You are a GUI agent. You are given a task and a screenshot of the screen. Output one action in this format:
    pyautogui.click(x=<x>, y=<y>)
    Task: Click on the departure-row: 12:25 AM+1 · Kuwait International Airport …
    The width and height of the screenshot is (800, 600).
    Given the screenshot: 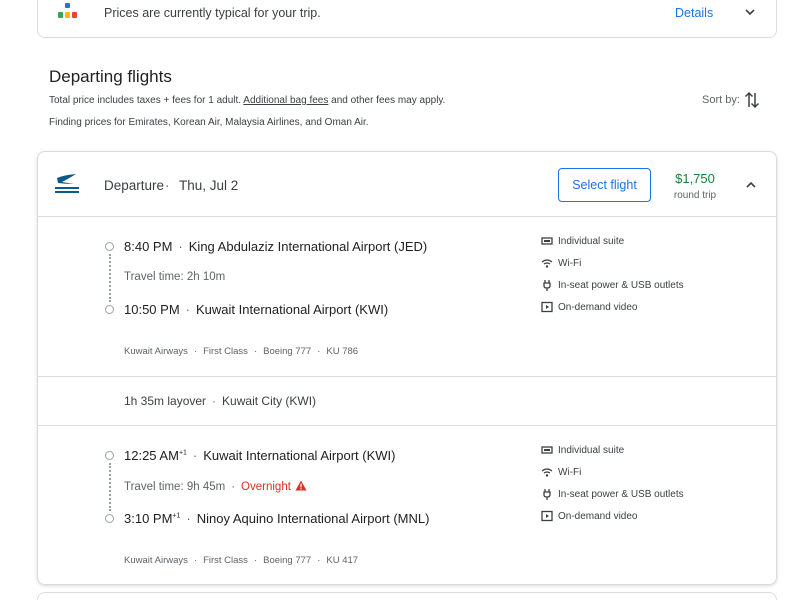 What is the action you would take?
    pyautogui.click(x=259, y=455)
    